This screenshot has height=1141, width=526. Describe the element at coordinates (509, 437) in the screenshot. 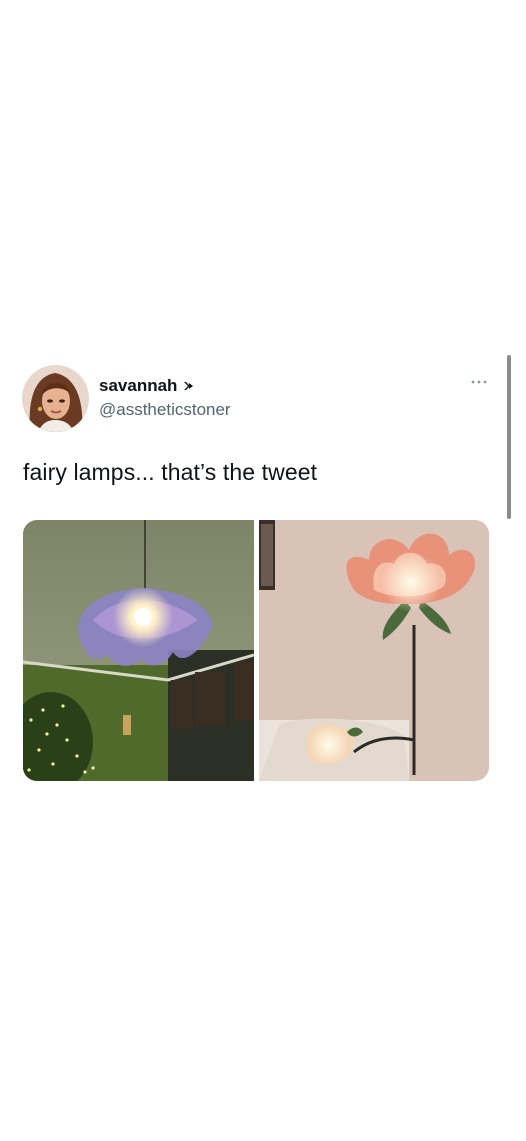

I see `scrollbar` at that location.